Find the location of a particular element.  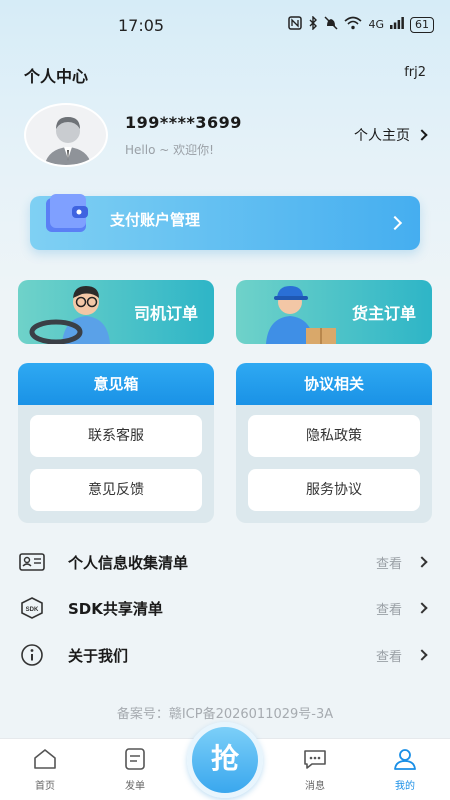

contact-support-button: 联系客服 is located at coordinates (116, 436).